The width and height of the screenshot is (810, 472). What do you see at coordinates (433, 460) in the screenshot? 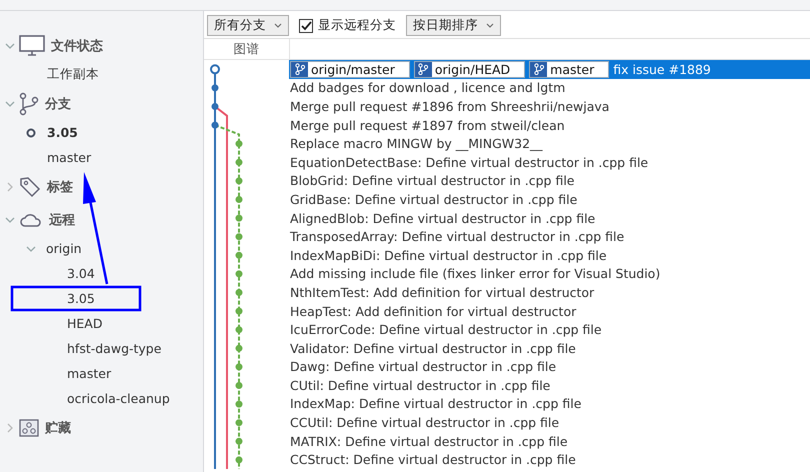
I see `commit-message: CCStruct: Define virtual destructor in .cpp file` at bounding box center [433, 460].